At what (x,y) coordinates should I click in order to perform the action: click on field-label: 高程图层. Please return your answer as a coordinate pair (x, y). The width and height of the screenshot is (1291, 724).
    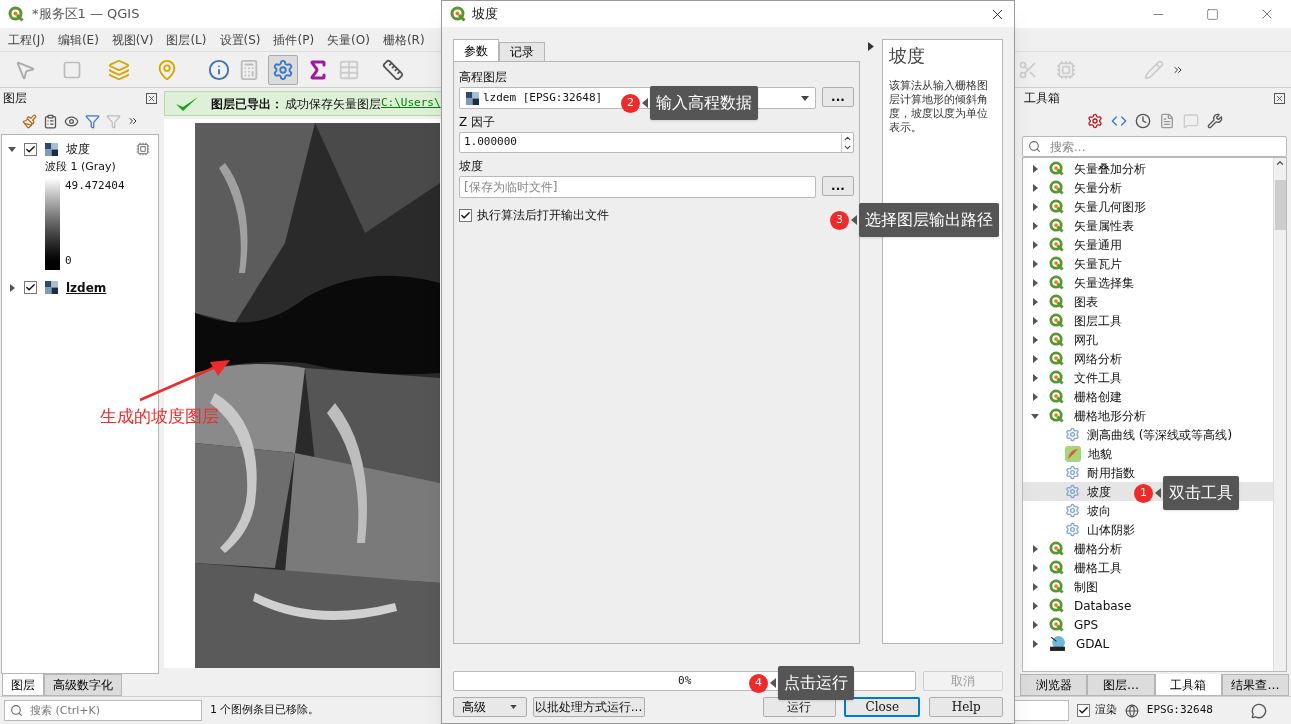
    Looking at the image, I should click on (483, 76).